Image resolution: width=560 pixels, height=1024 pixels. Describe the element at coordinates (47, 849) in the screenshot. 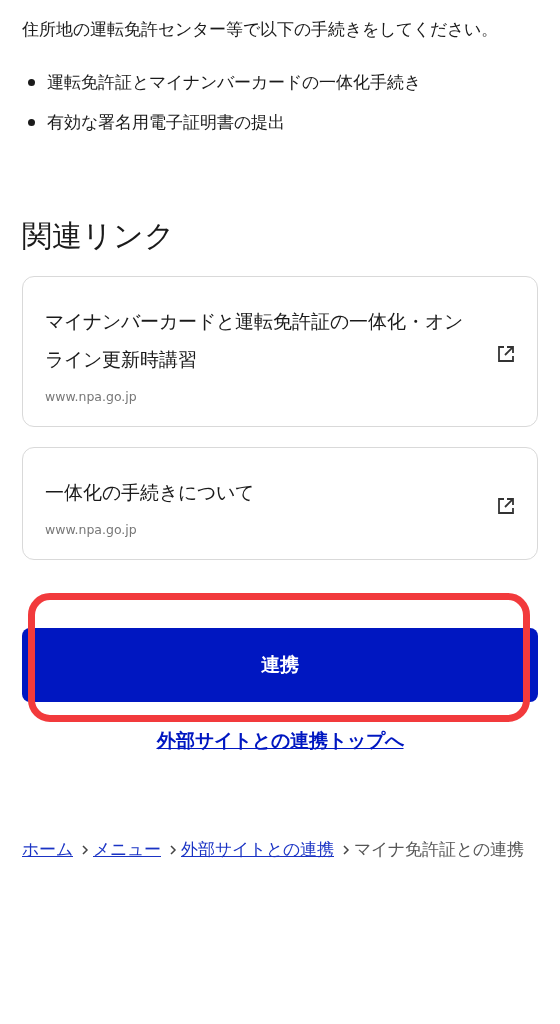

I see `breadcrumb-link: ホーム` at that location.